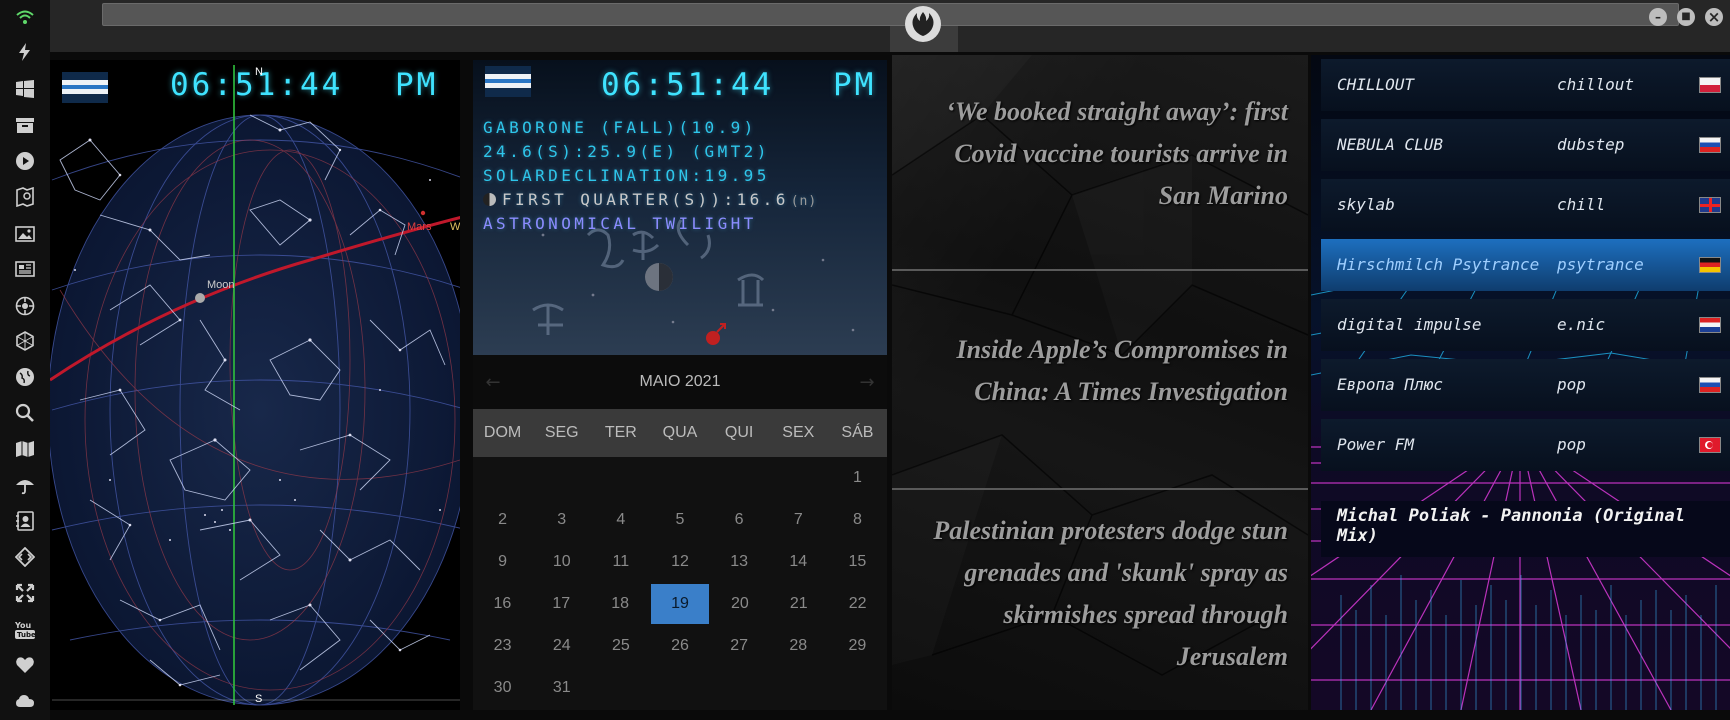 The image size is (1730, 720). What do you see at coordinates (502, 604) in the screenshot?
I see `calendar-day: 16` at bounding box center [502, 604].